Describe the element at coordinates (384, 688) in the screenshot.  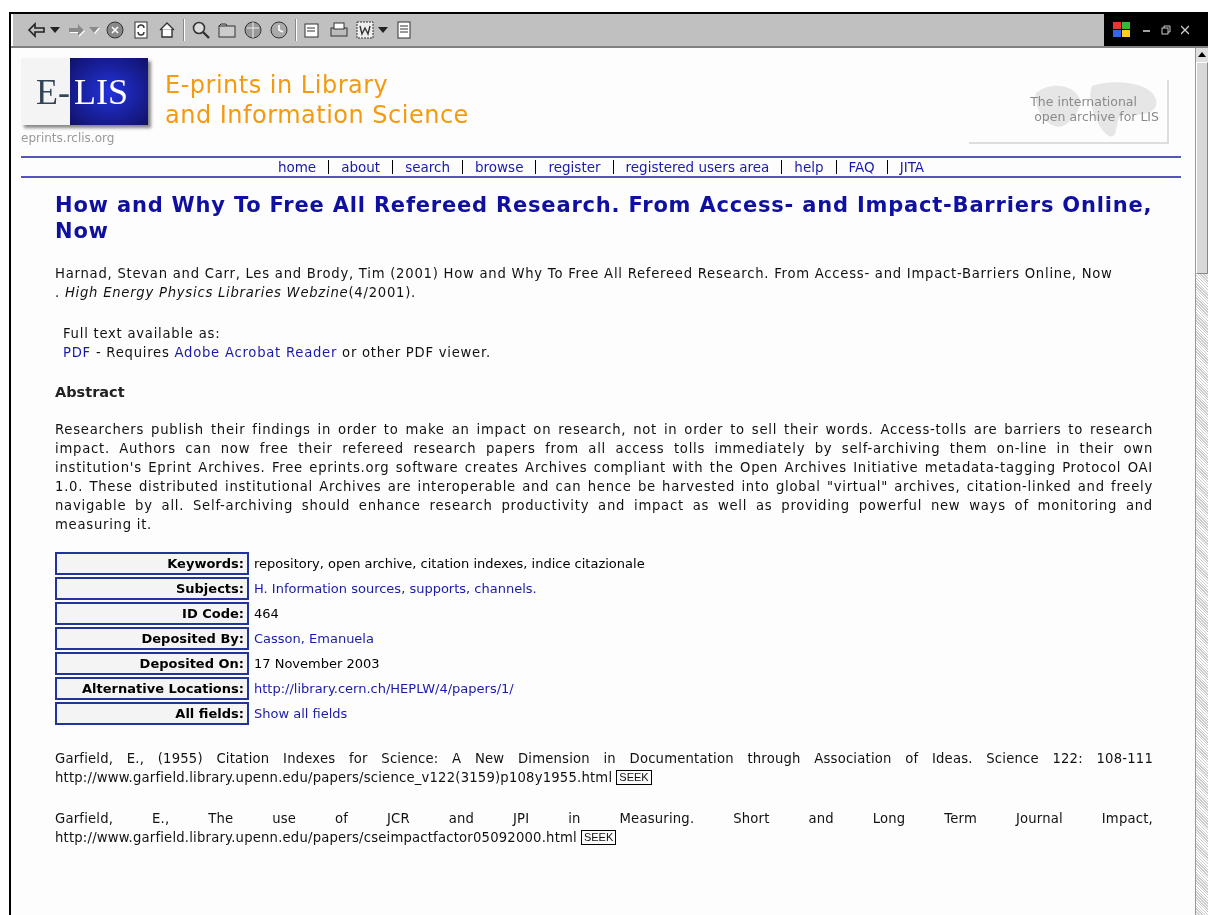
I see `field-link: http://library.cern.ch/HEPLW/4/papers/1/` at that location.